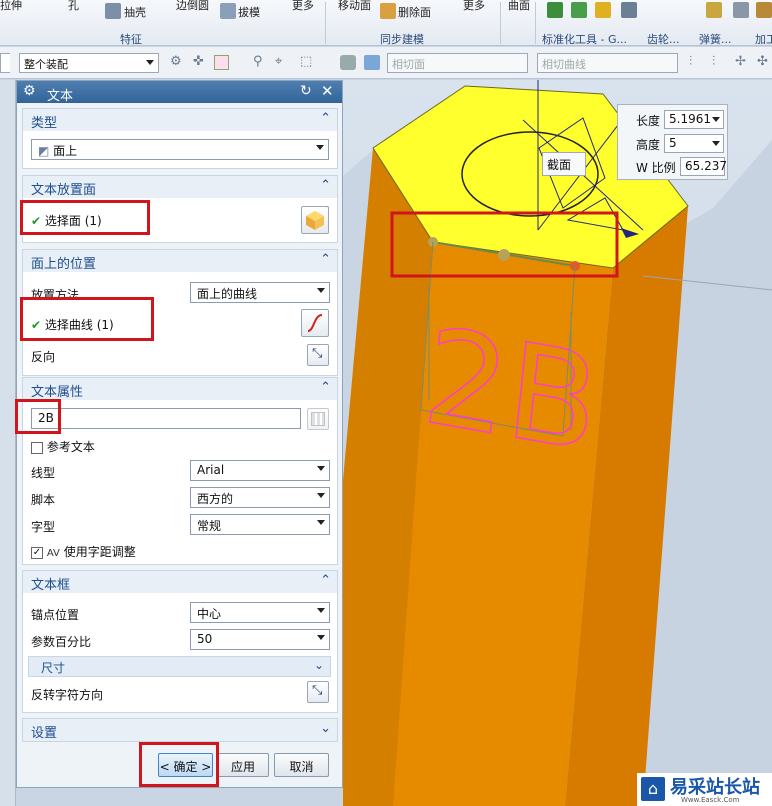 This screenshot has height=806, width=772. I want to click on face-select-icon, so click(348, 62).